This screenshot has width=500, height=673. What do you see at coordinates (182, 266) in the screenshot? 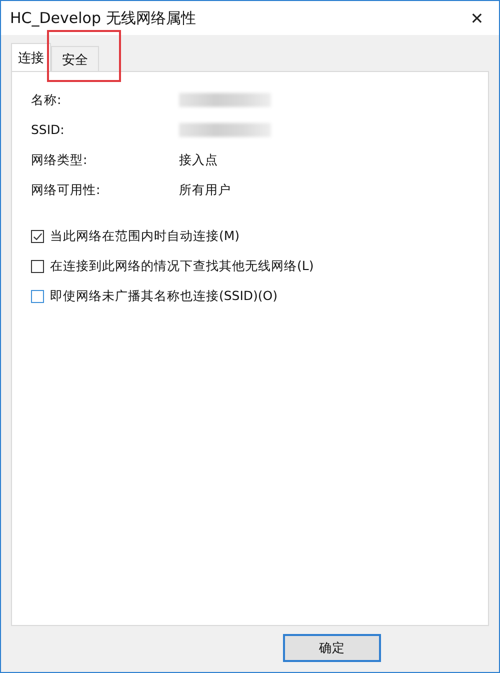
I see `checkbox-label: 在连接到此网络的情况下查找其他无线网络(L)` at bounding box center [182, 266].